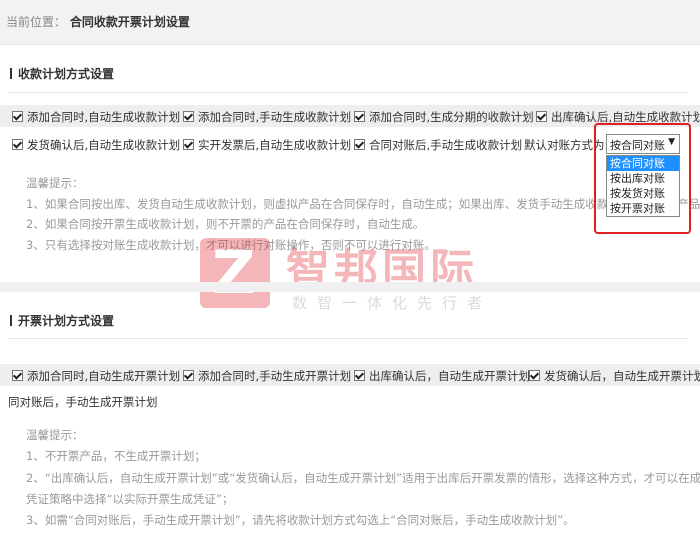  Describe the element at coordinates (96, 145) in the screenshot. I see `receipt-option-after-delivery: 发货确认后,自动生成收款计划` at that location.